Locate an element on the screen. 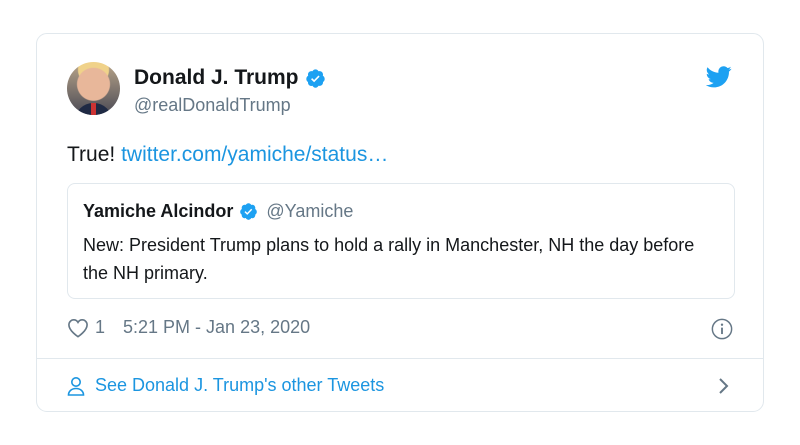  tweet-body: True! is located at coordinates (91, 154).